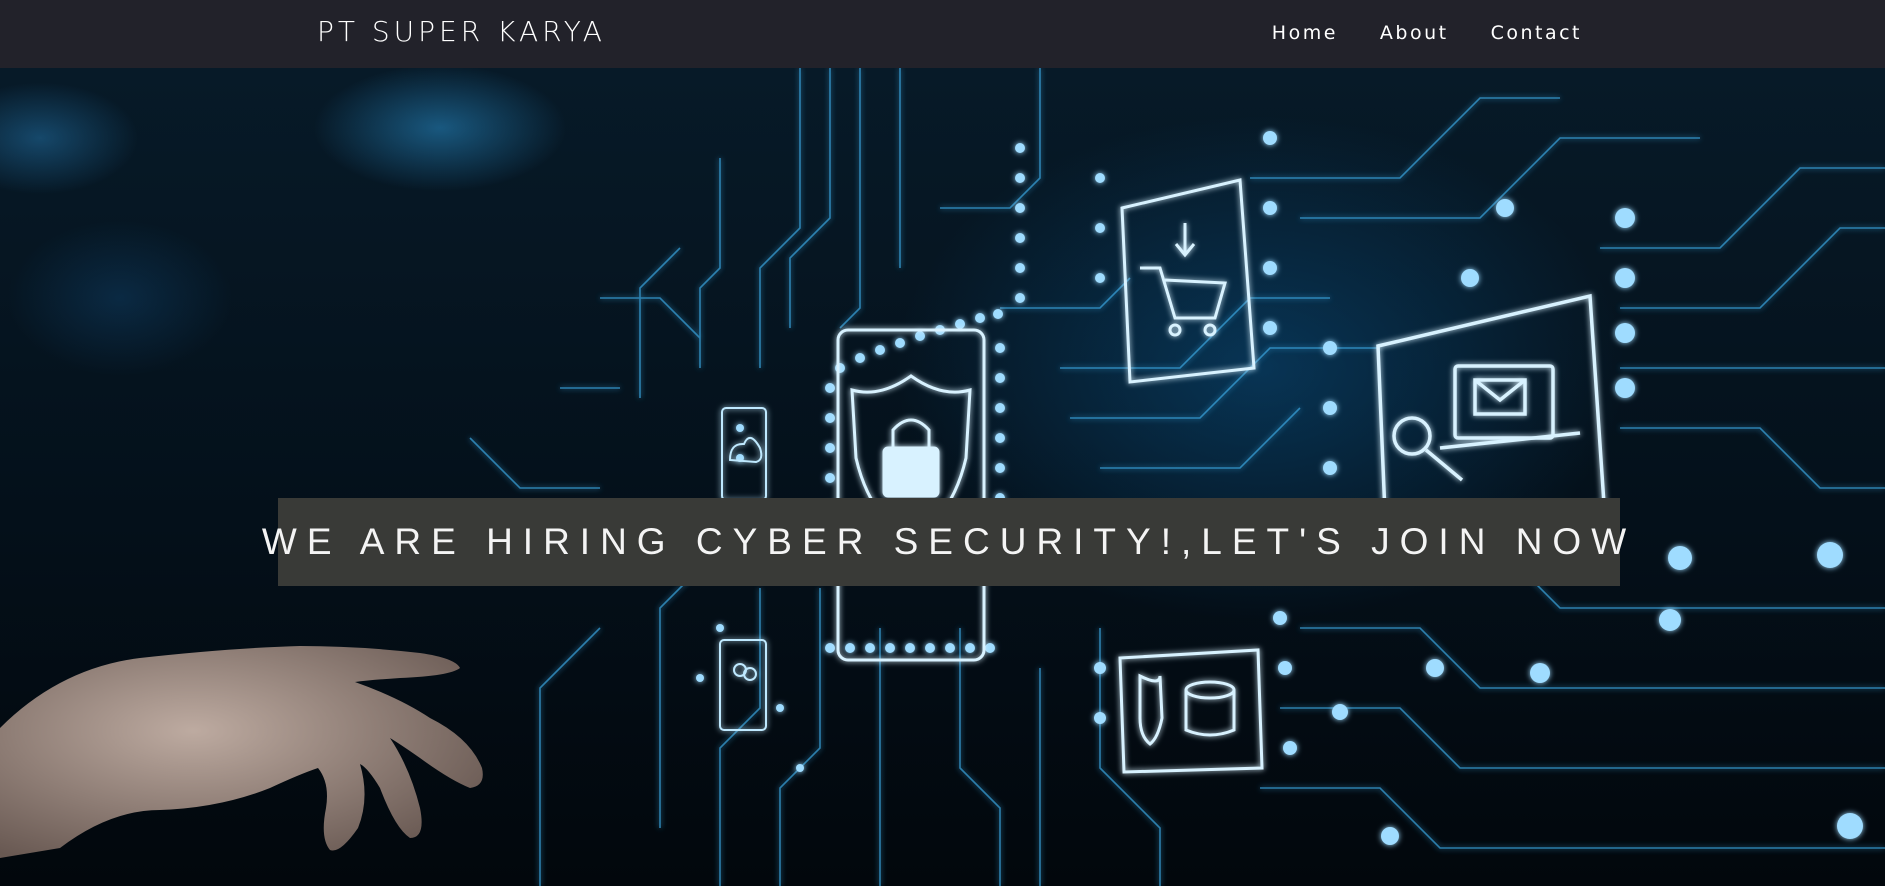  I want to click on shield-database-icon, so click(1191, 711).